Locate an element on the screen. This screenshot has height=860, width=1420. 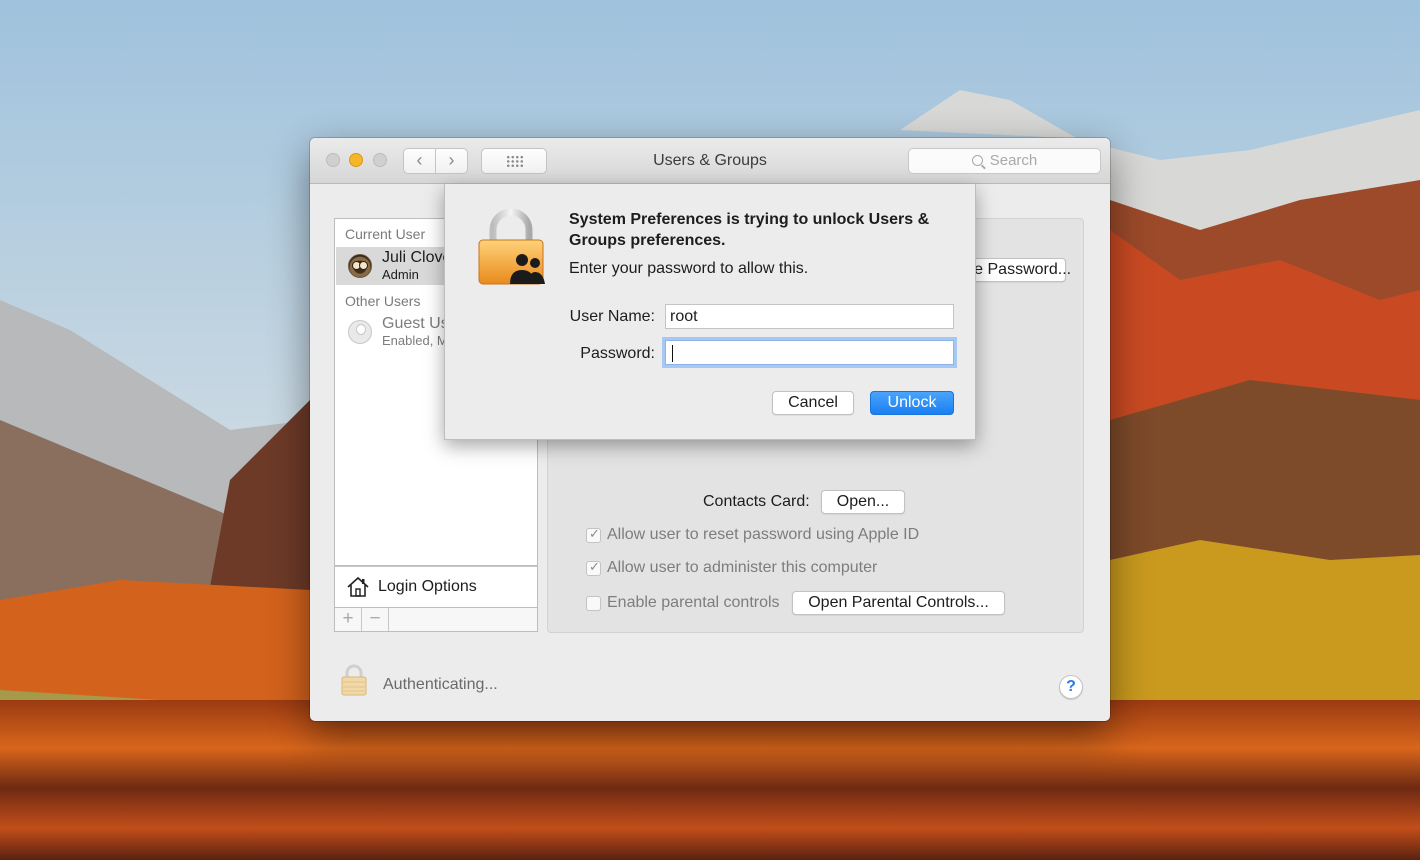
search-placeholder: Search is located at coordinates (1013, 160).